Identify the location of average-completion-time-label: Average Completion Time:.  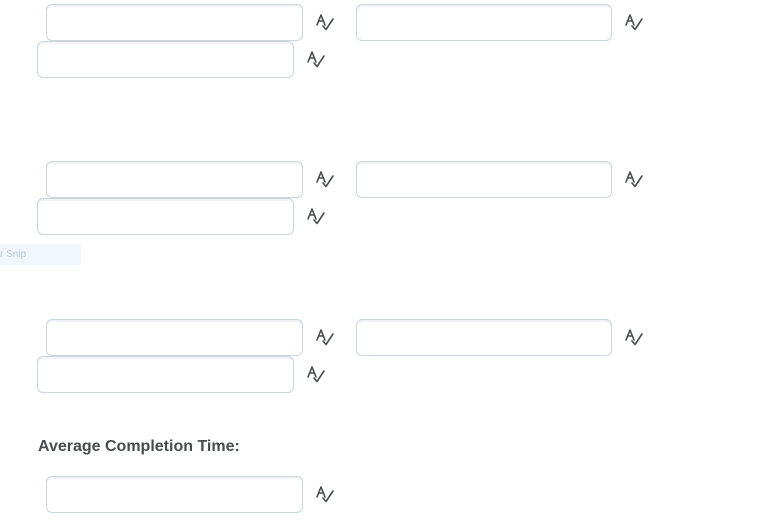
(139, 446).